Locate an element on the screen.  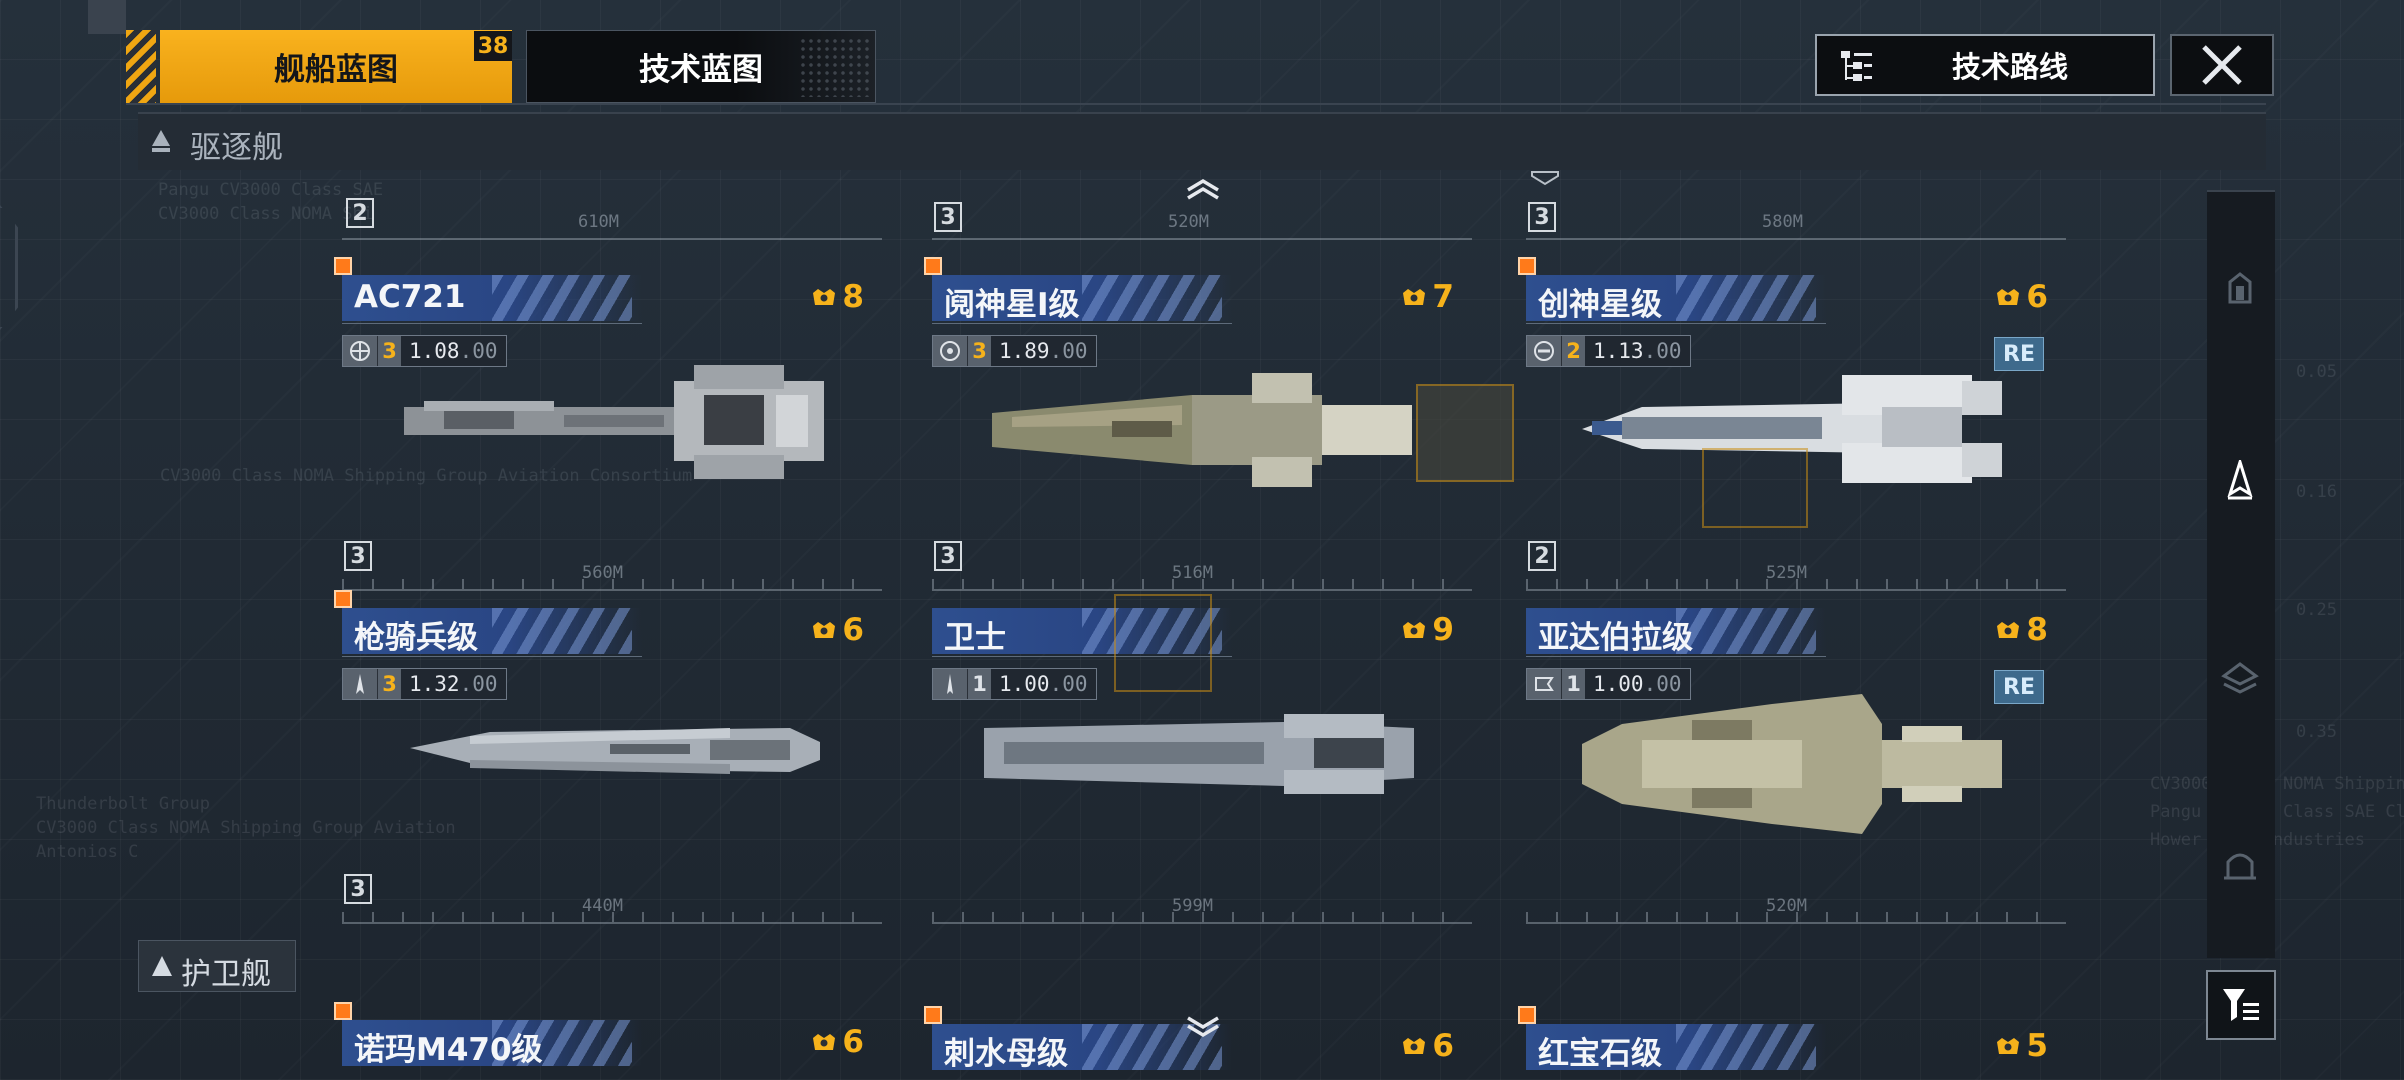
ship-card-ruby: 红宝石级 5 is located at coordinates (1792, 1043).